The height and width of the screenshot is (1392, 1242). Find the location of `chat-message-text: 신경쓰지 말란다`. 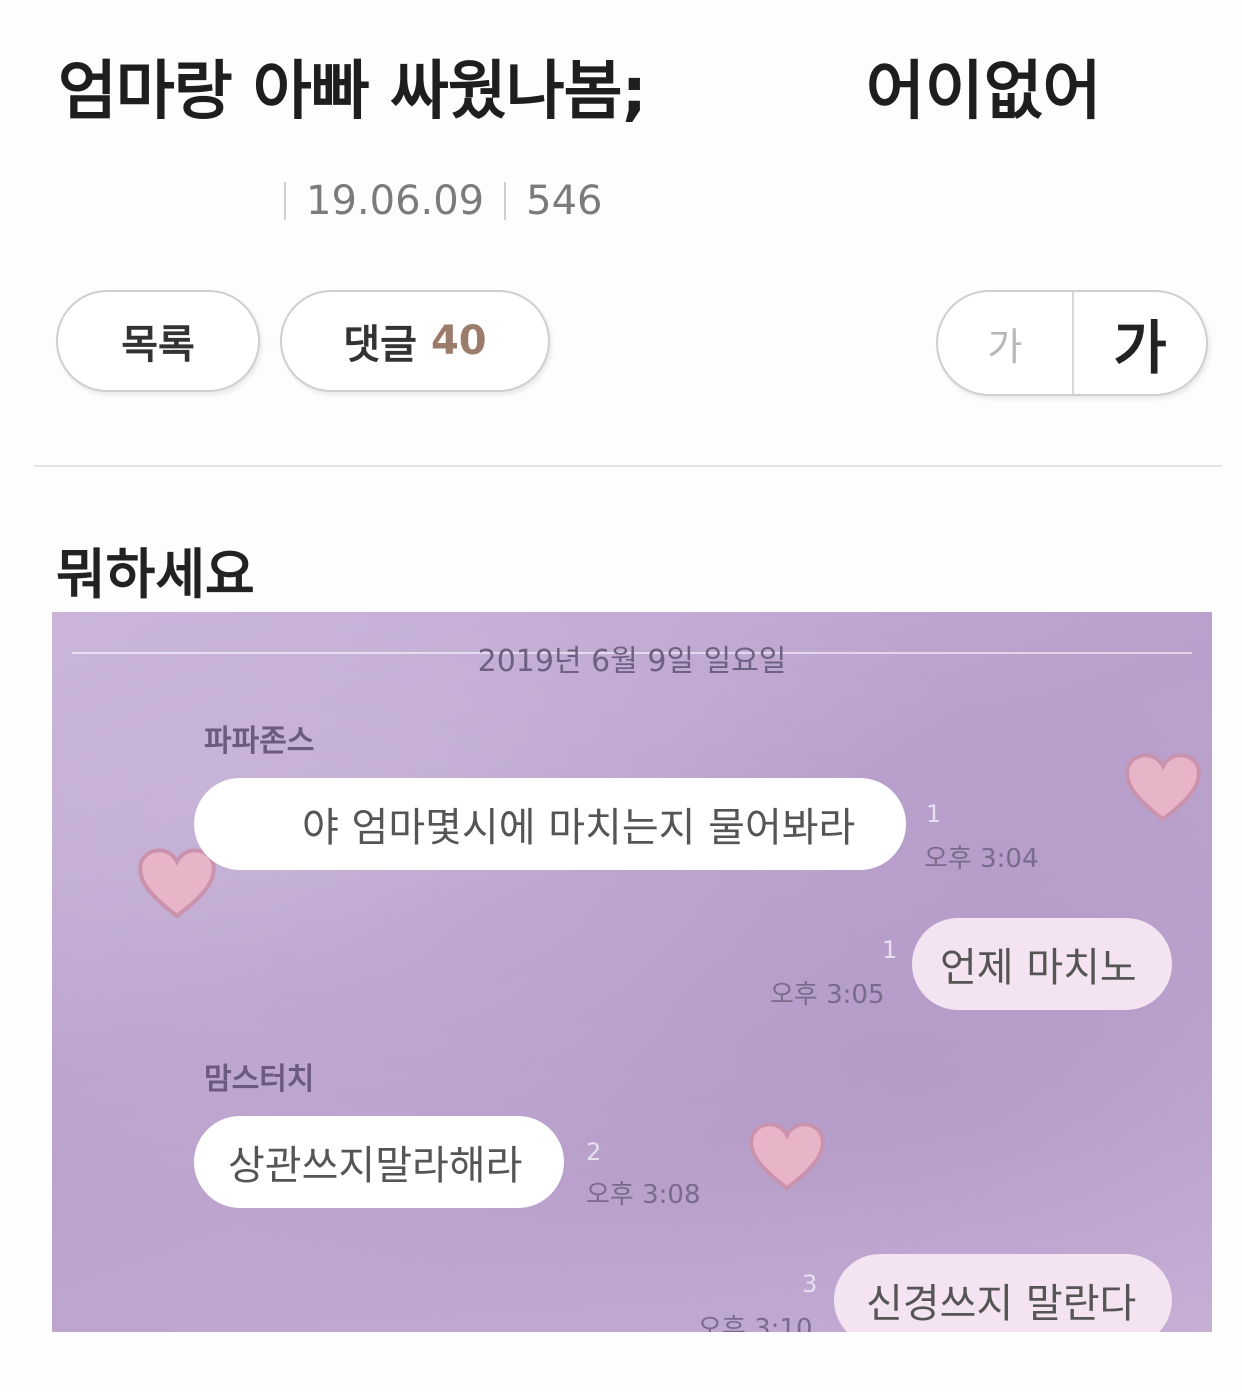

chat-message-text: 신경쓰지 말란다 is located at coordinates (1001, 1304).